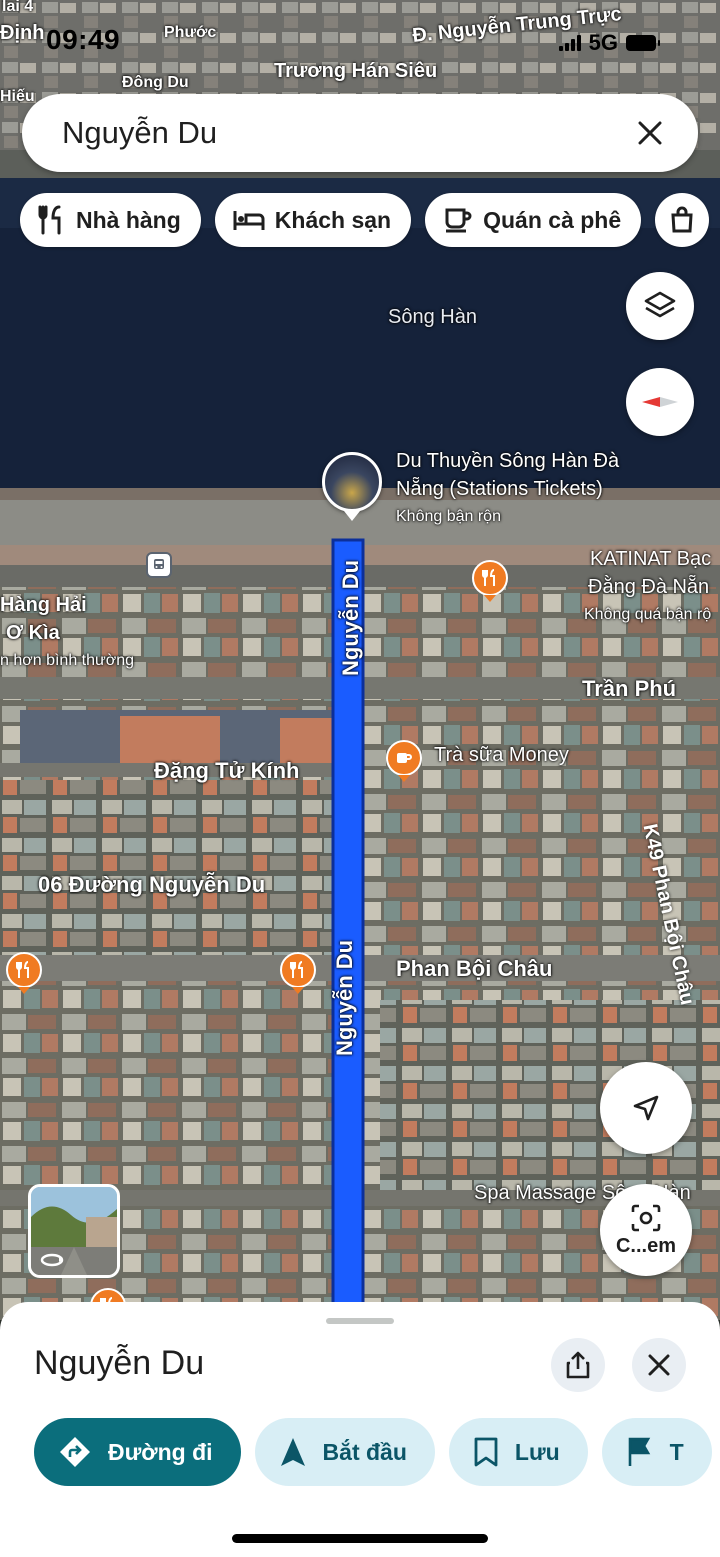  What do you see at coordinates (249, 220) in the screenshot?
I see `hotel-icon` at bounding box center [249, 220].